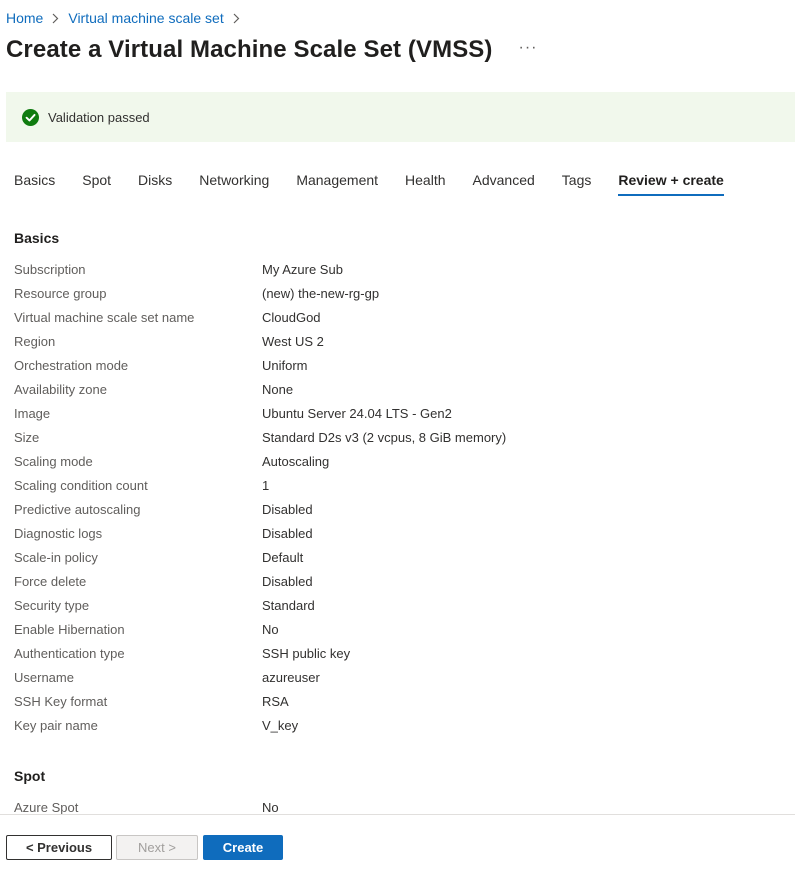 The height and width of the screenshot is (876, 795). I want to click on summary-label: Scaling mode, so click(53, 461).